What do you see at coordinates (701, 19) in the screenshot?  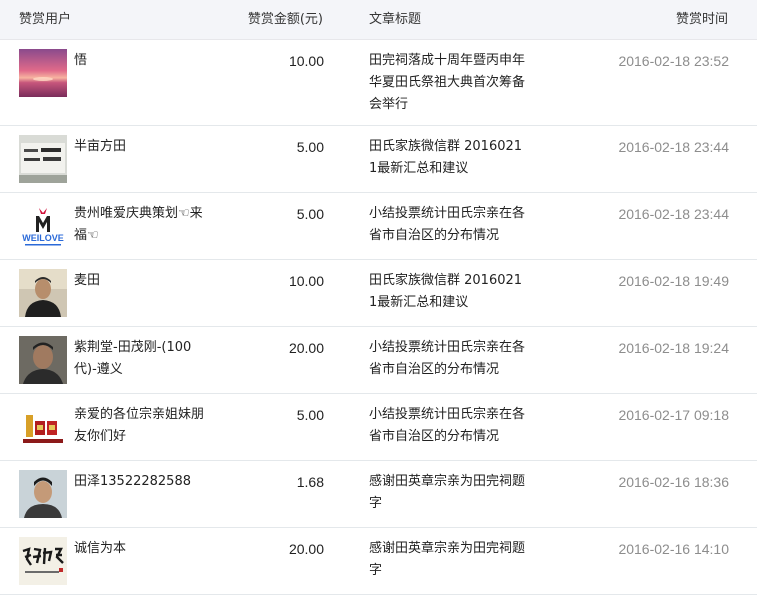 I see `header-time: 赞赏时间` at bounding box center [701, 19].